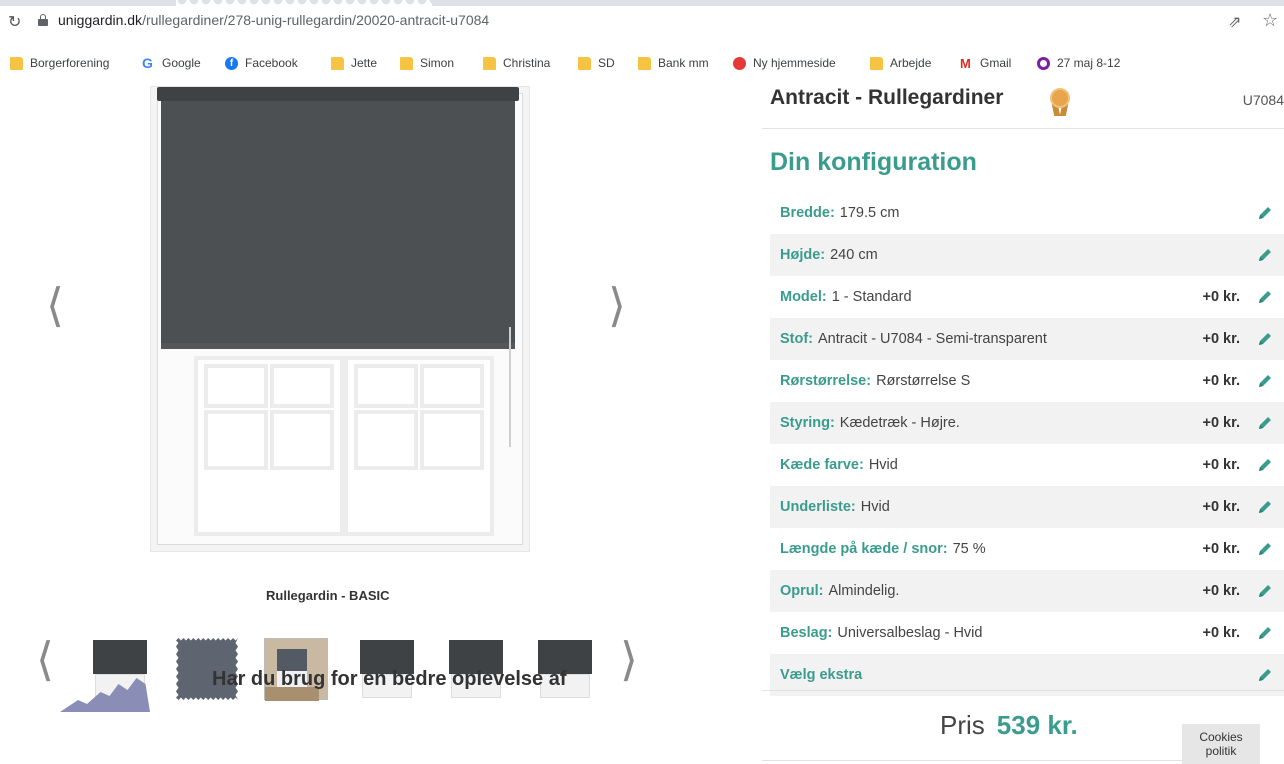 This screenshot has height=764, width=1284. What do you see at coordinates (673, 63) in the screenshot?
I see `bookmark-bank: Bank mm` at bounding box center [673, 63].